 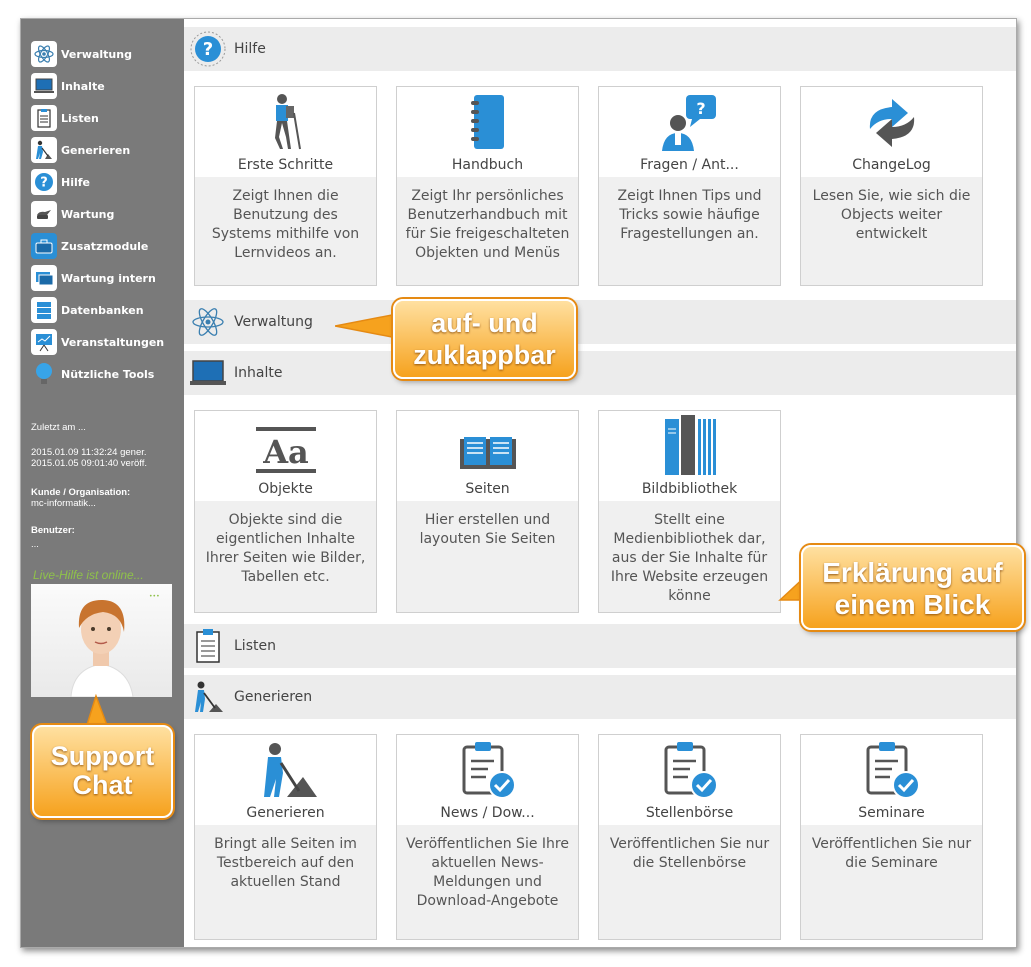 I want to click on section-title: Hilfe, so click(x=250, y=49).